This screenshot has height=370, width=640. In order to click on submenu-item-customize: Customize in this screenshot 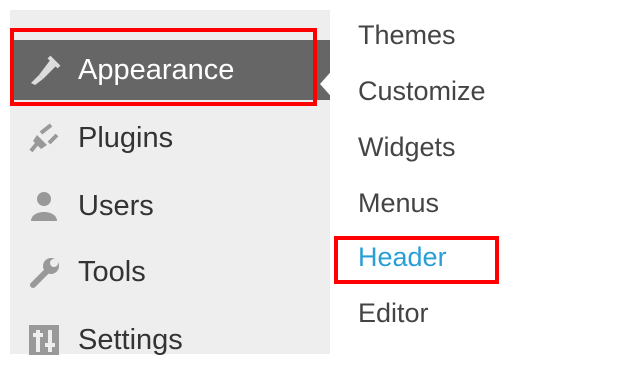, I will do `click(422, 91)`.